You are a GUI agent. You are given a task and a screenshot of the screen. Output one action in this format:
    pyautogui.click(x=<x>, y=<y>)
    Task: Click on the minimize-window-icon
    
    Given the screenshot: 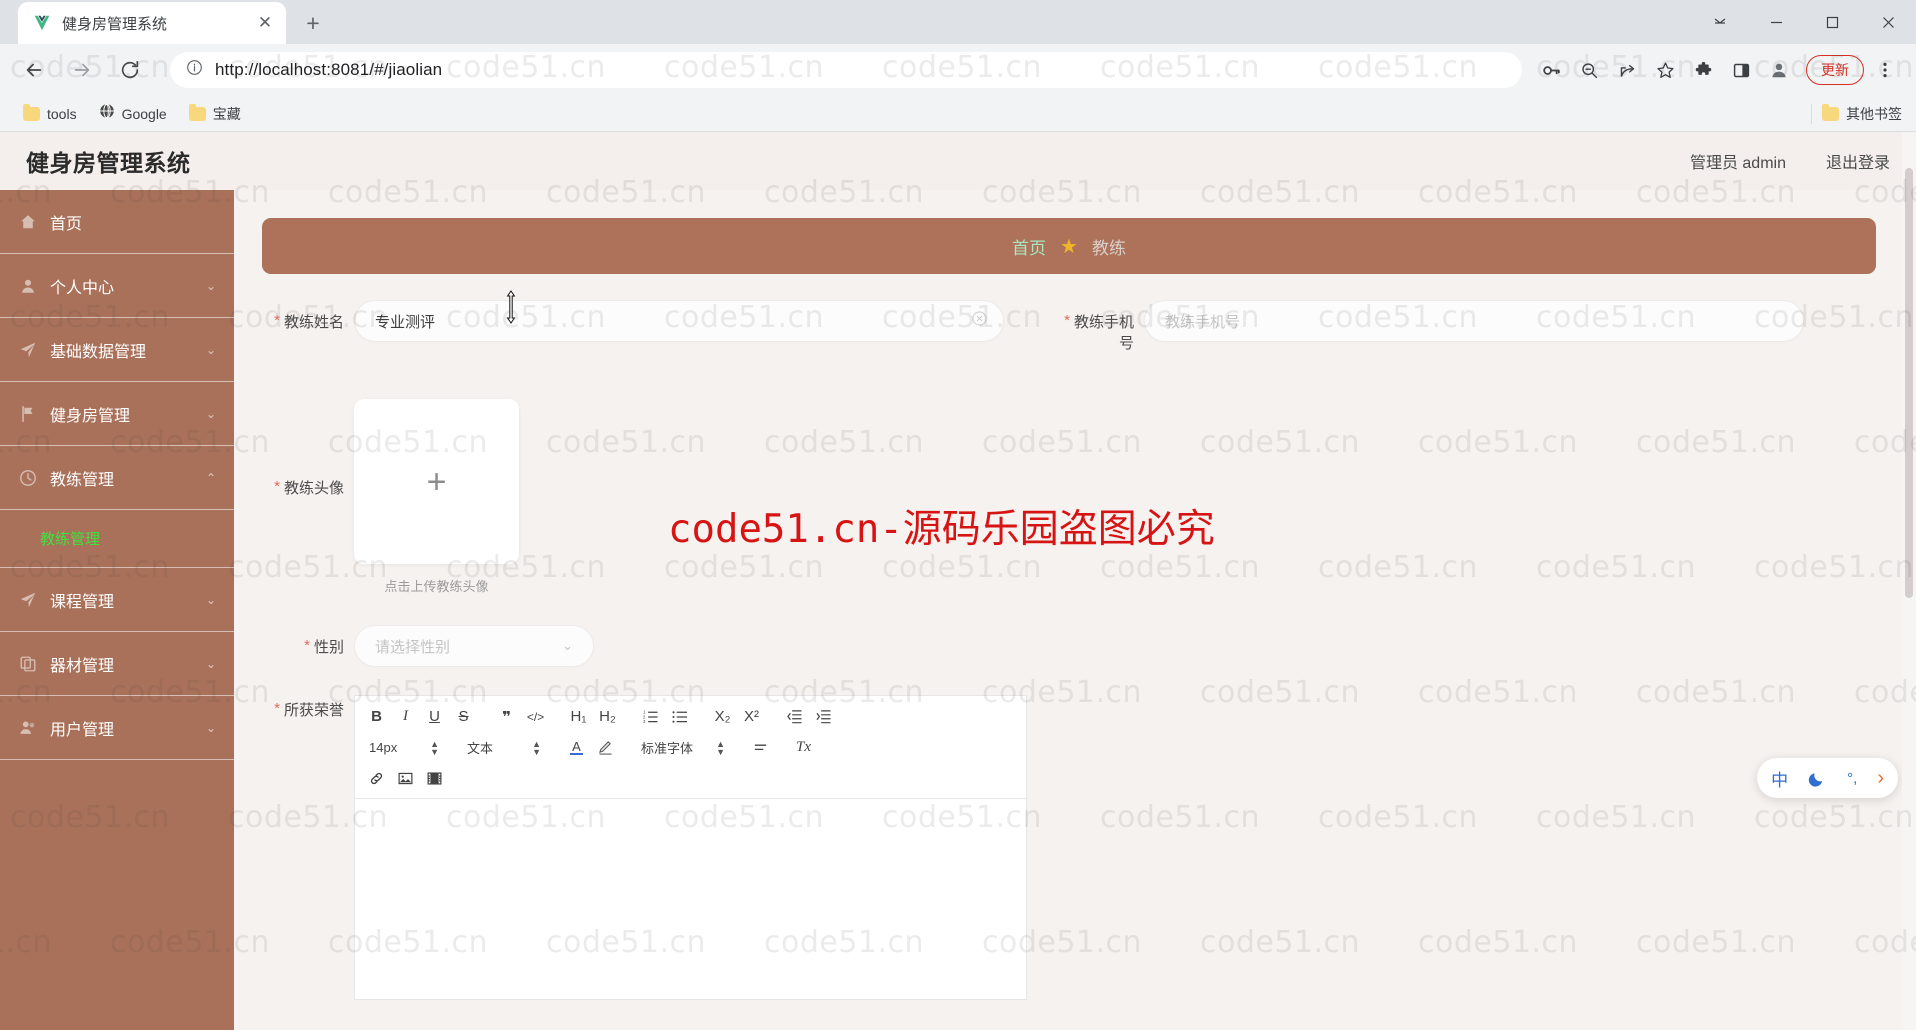 What is the action you would take?
    pyautogui.click(x=1776, y=22)
    